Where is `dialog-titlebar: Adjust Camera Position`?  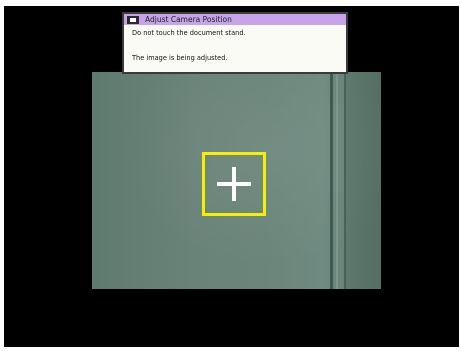
dialog-titlebar: Adjust Camera Position is located at coordinates (235, 19).